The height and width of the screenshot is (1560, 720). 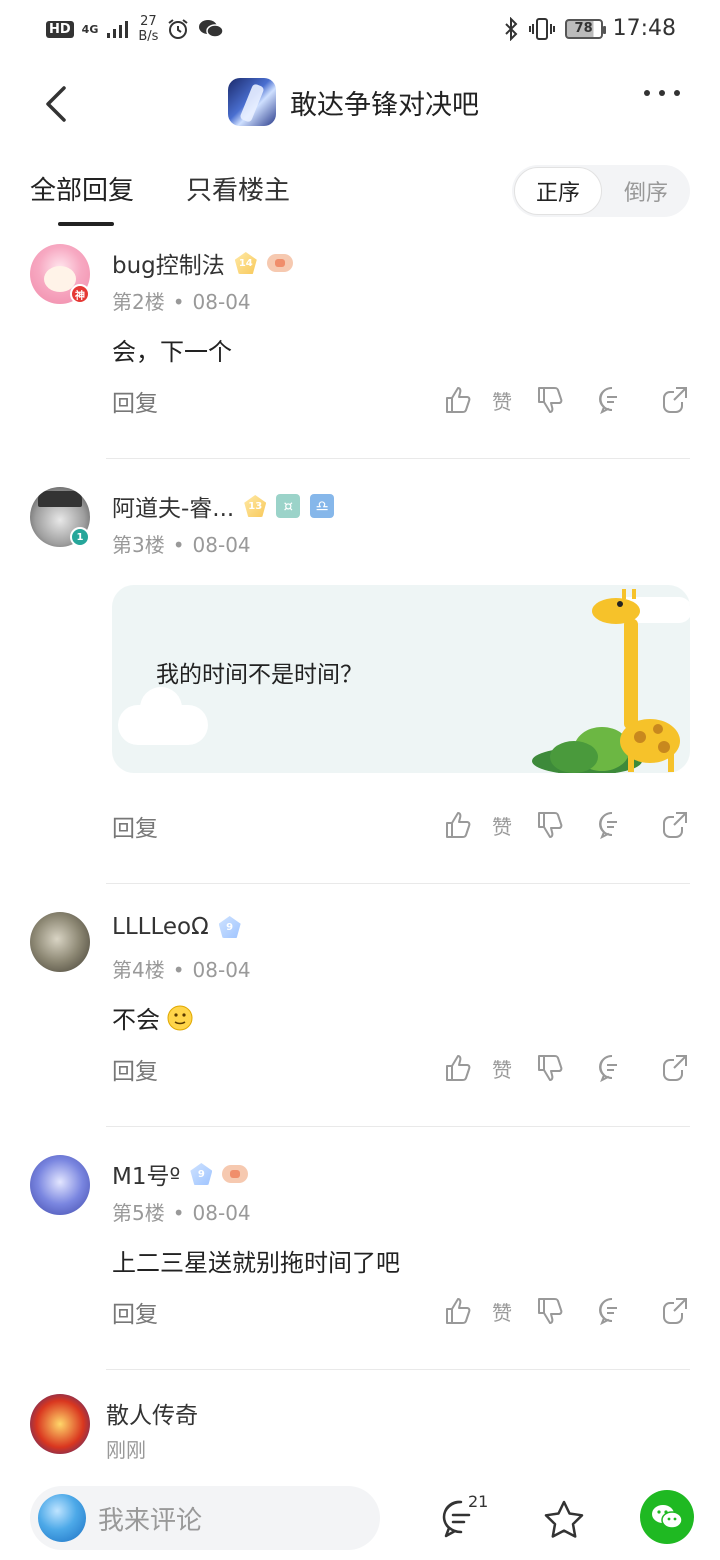 I want to click on comment-meta: 第2楼 • 08-04, so click(x=181, y=302).